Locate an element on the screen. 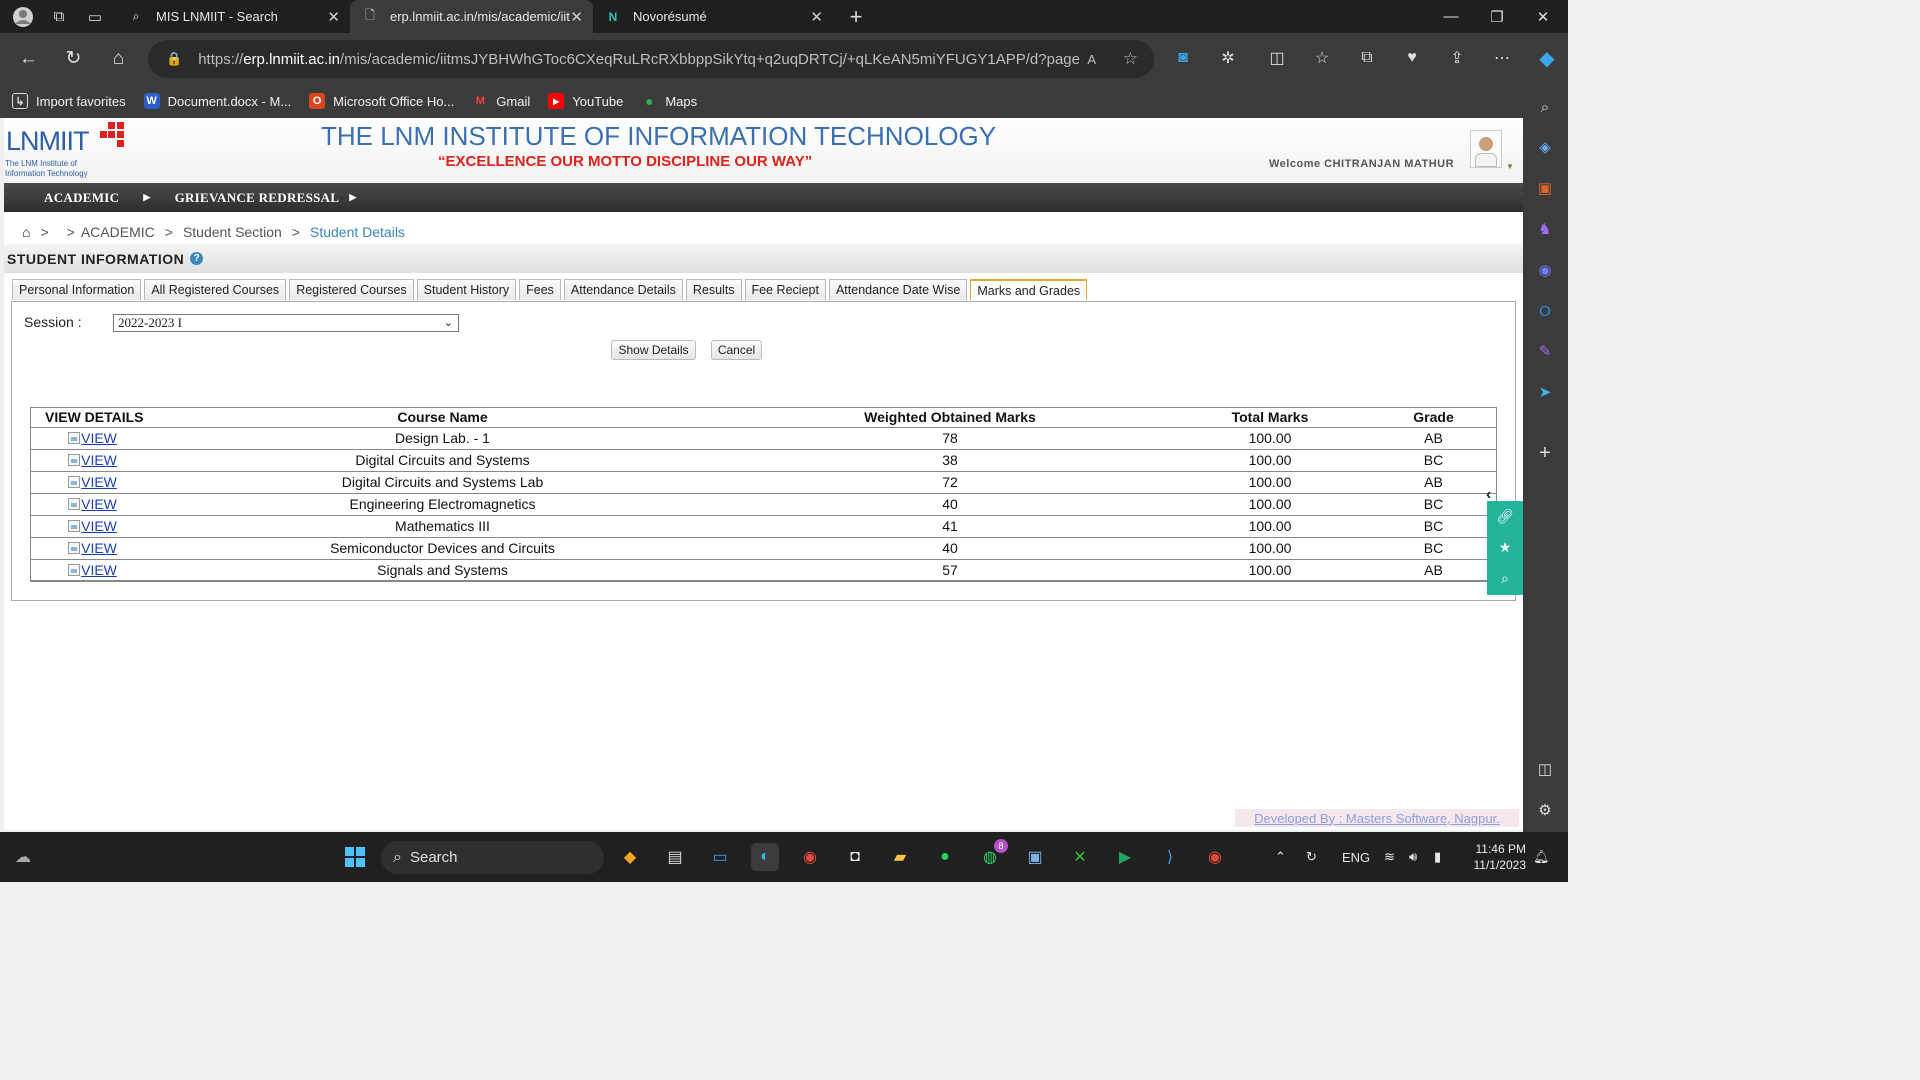 Image resolution: width=1920 pixels, height=1080 pixels. bookmark-gmail: M Gmail is located at coordinates (501, 101).